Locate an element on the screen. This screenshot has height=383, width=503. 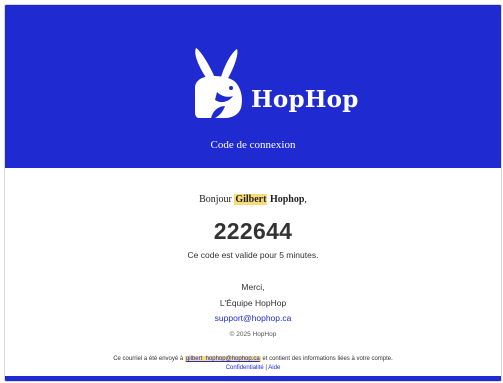
help-link: Aide is located at coordinates (274, 368).